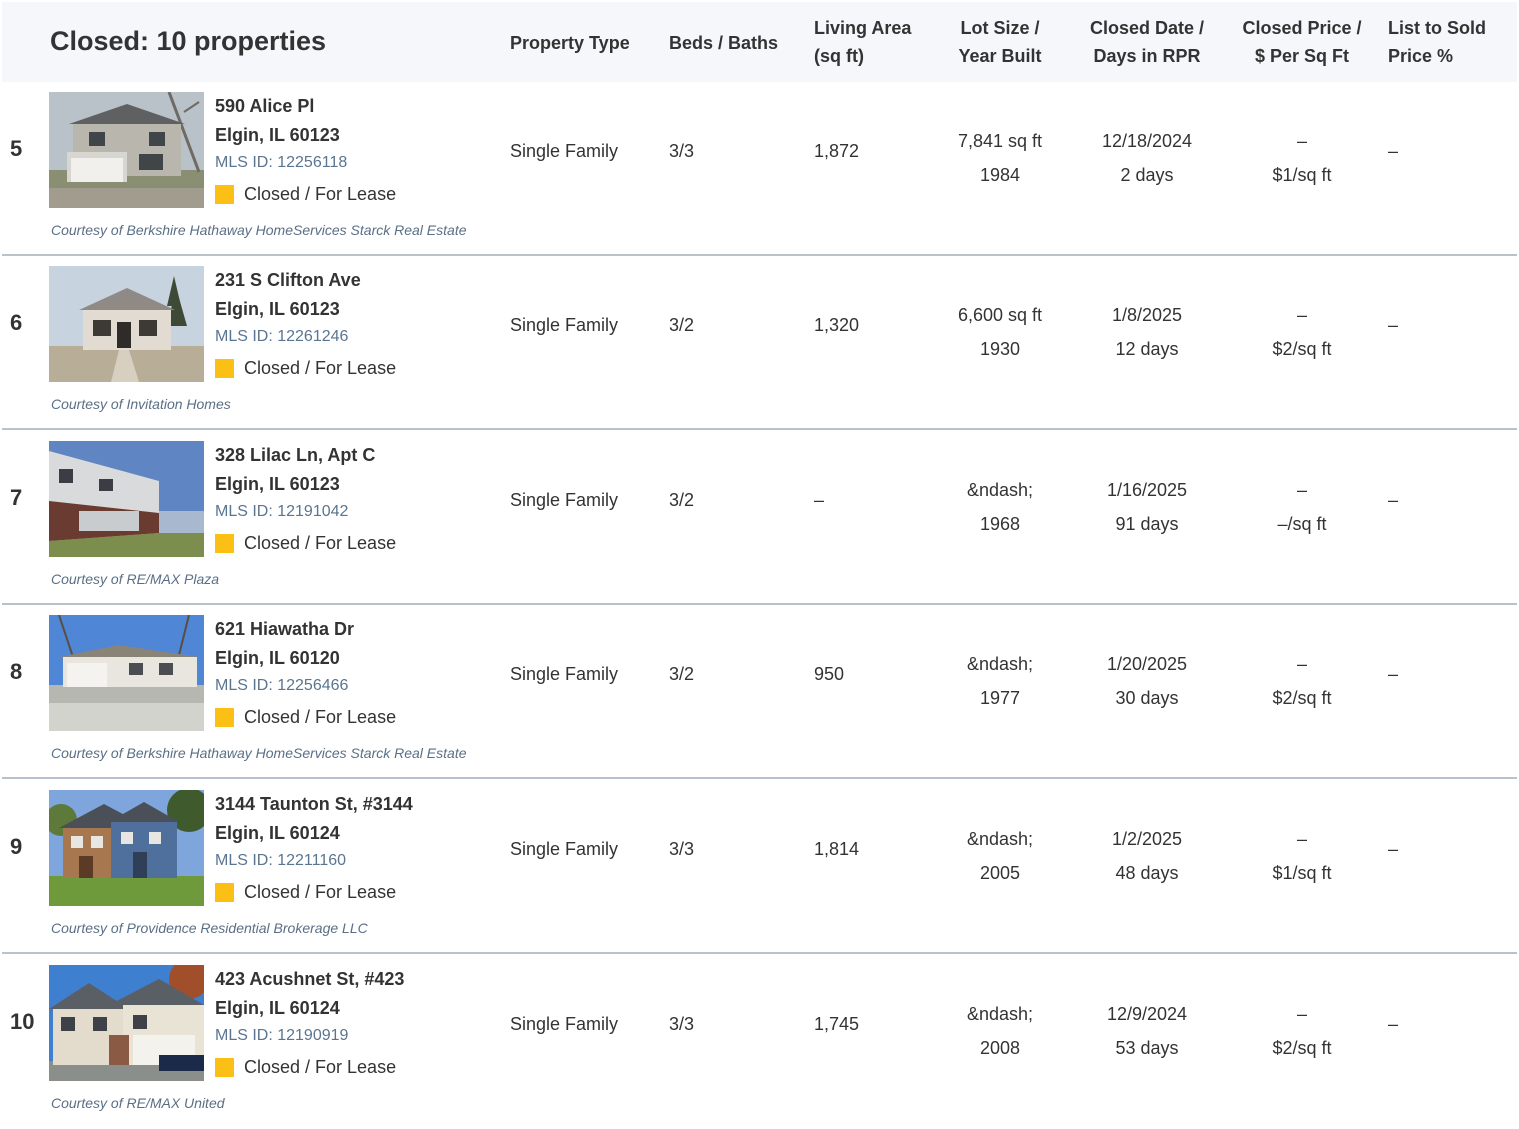 This screenshot has width=1519, height=1129. What do you see at coordinates (829, 674) in the screenshot?
I see `living-area: 950` at bounding box center [829, 674].